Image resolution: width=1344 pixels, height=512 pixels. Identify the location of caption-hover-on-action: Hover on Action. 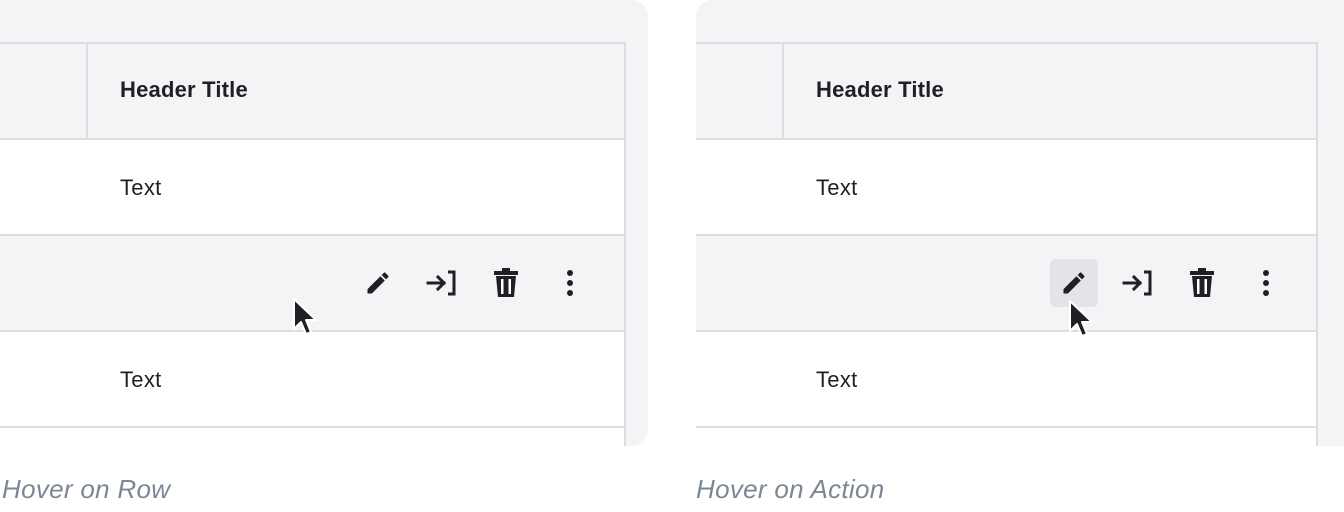
(790, 489).